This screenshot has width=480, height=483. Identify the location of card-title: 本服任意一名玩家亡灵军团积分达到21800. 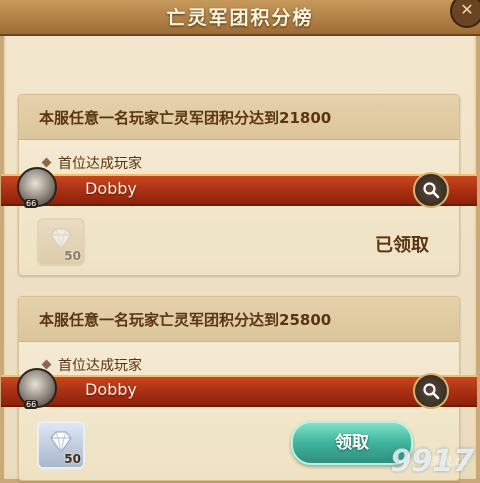
(185, 118).